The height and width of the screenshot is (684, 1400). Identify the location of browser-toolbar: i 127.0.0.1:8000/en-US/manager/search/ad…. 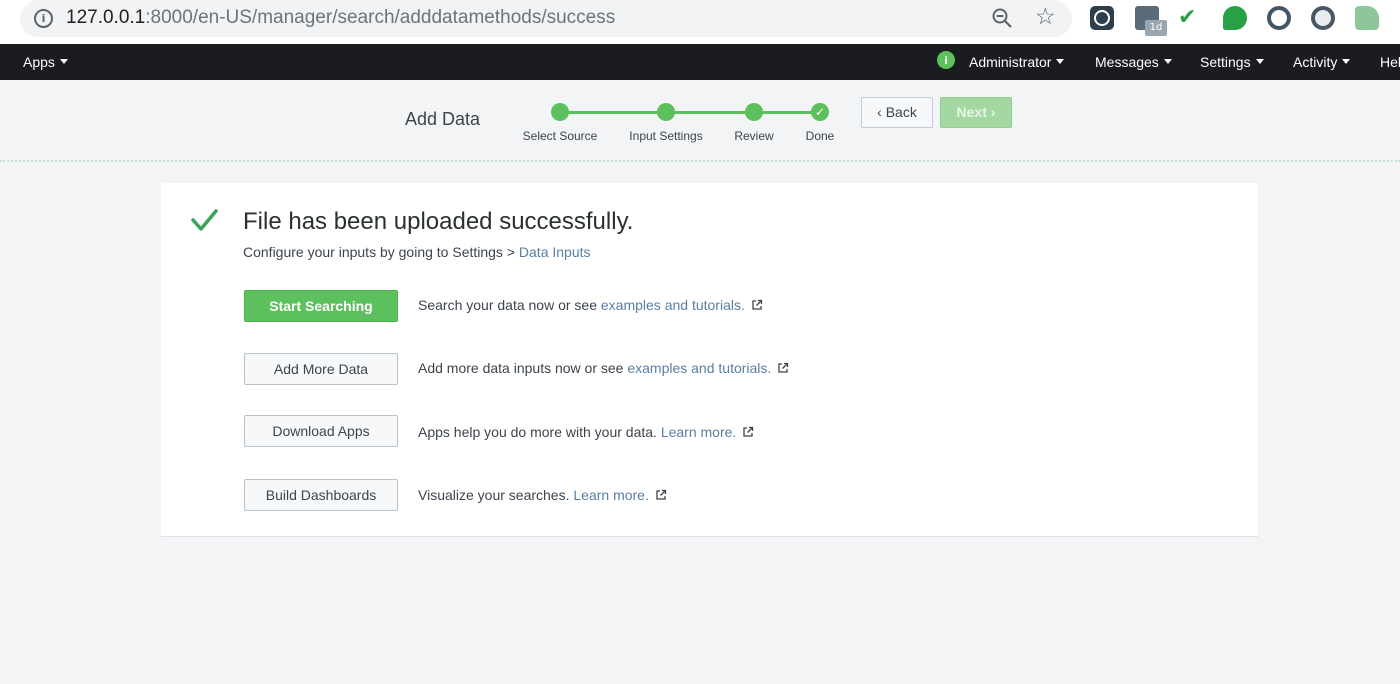
(700, 22).